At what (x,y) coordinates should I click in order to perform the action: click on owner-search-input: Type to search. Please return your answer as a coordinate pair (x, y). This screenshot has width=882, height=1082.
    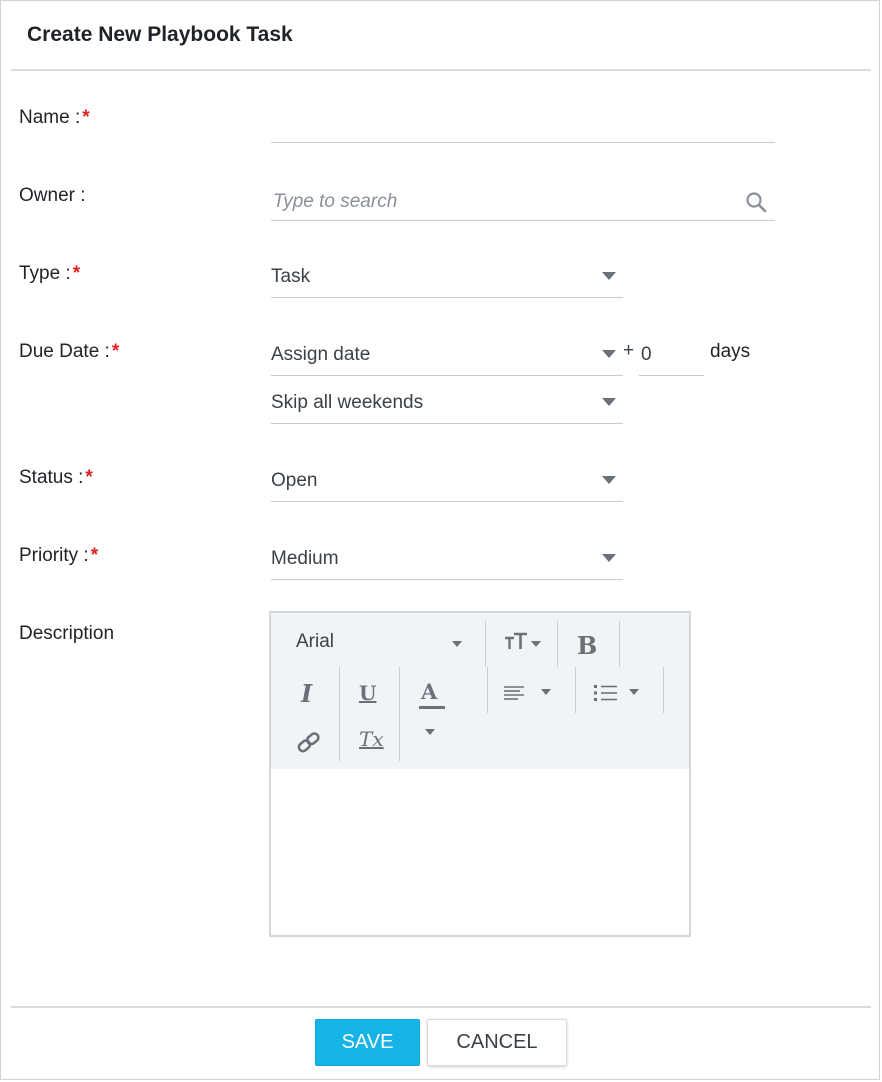
    Looking at the image, I should click on (523, 201).